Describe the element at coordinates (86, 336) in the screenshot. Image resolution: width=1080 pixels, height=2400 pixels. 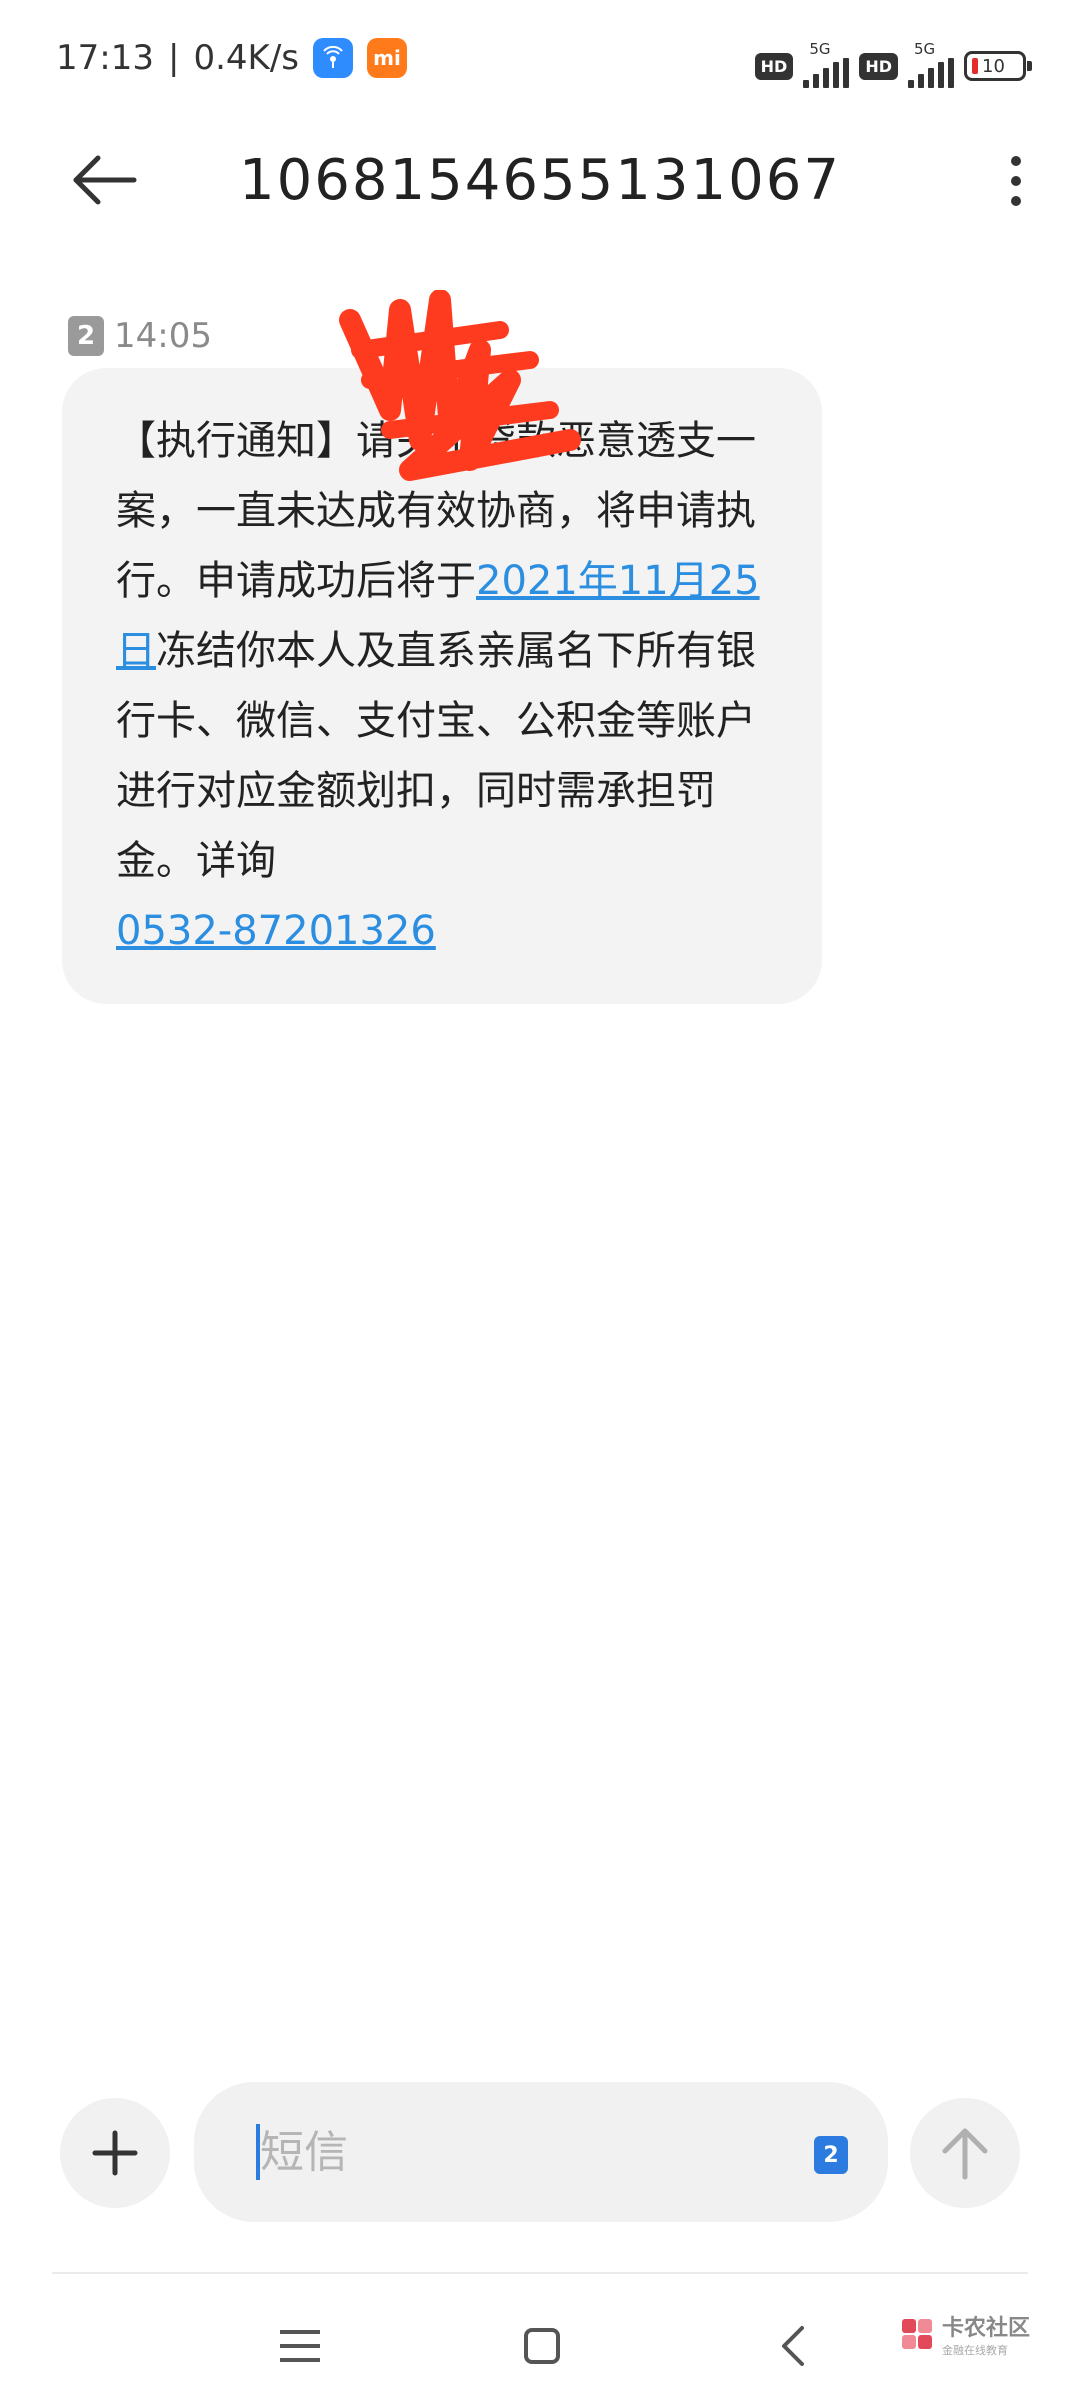
I see `sim-badge: 2` at that location.